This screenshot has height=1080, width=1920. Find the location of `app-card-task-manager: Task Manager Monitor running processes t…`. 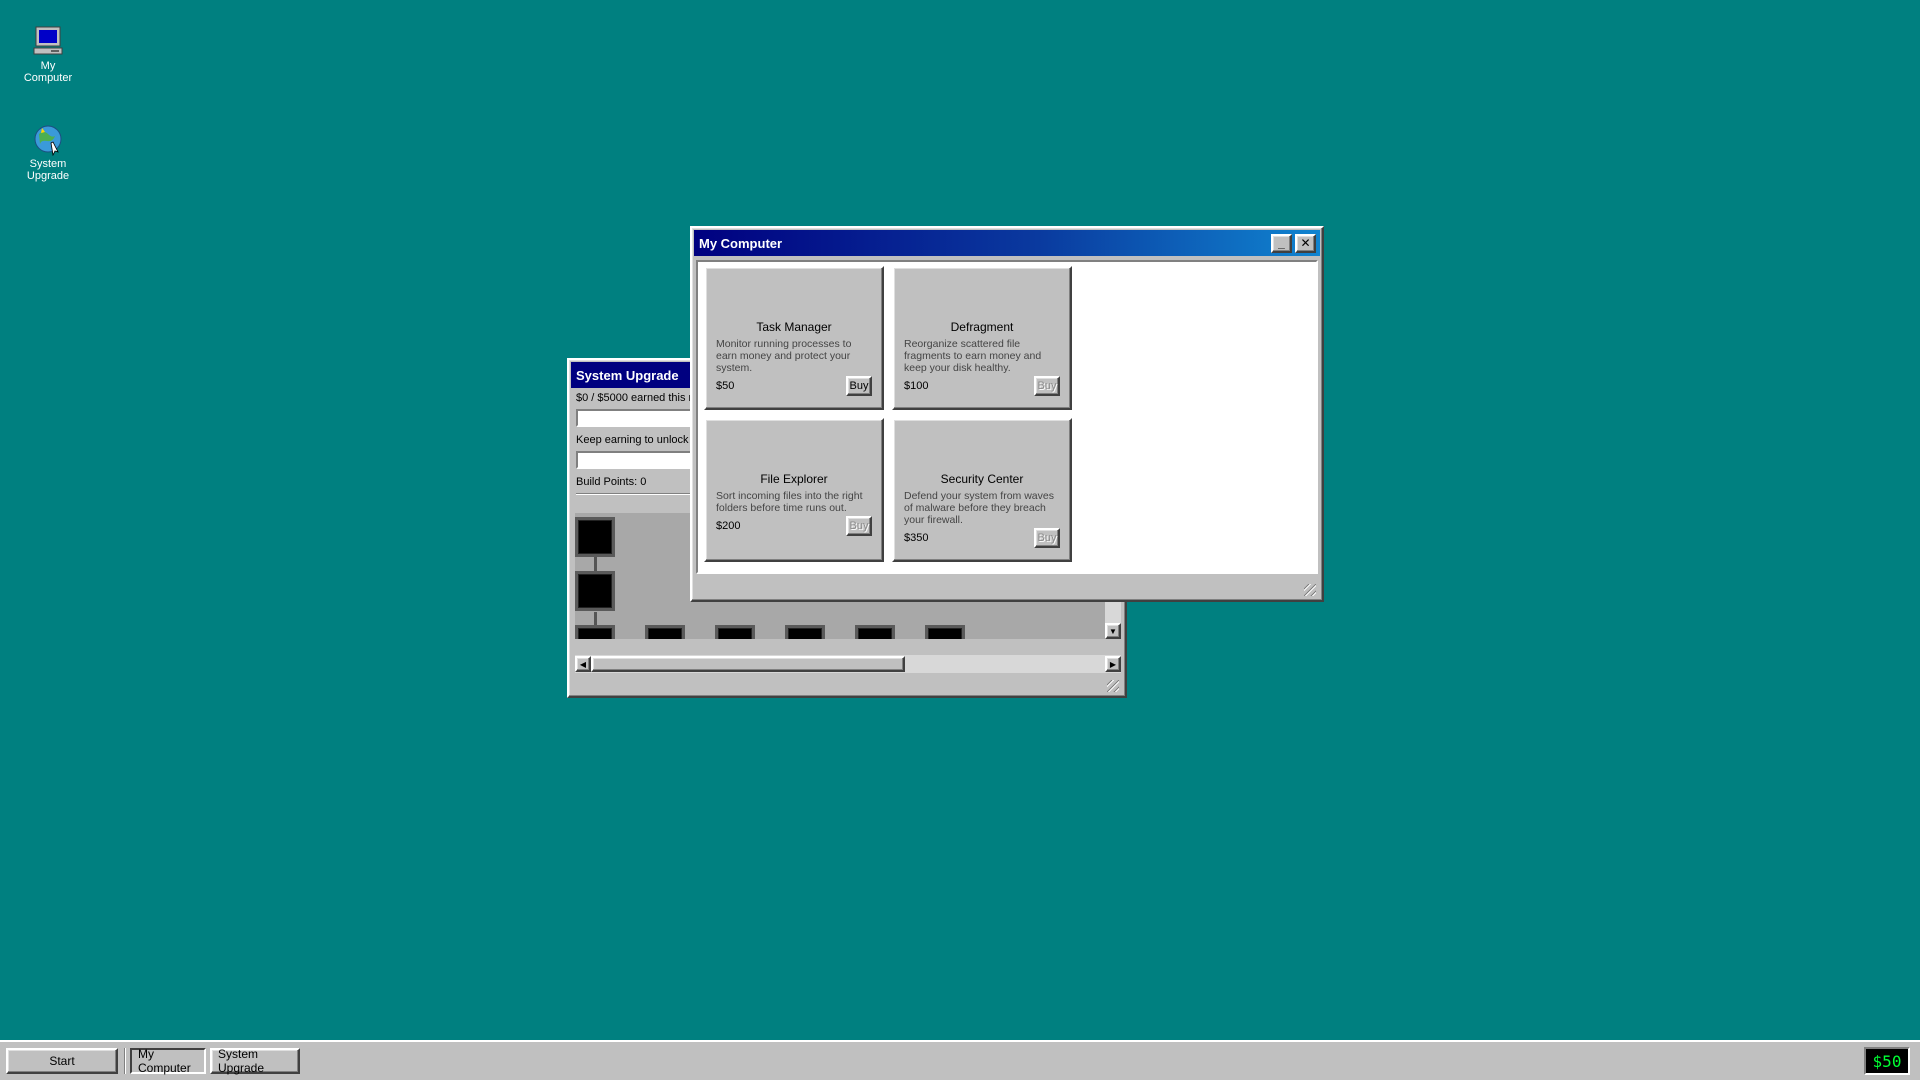

app-card-task-manager: Task Manager Monitor running processes t… is located at coordinates (794, 338).